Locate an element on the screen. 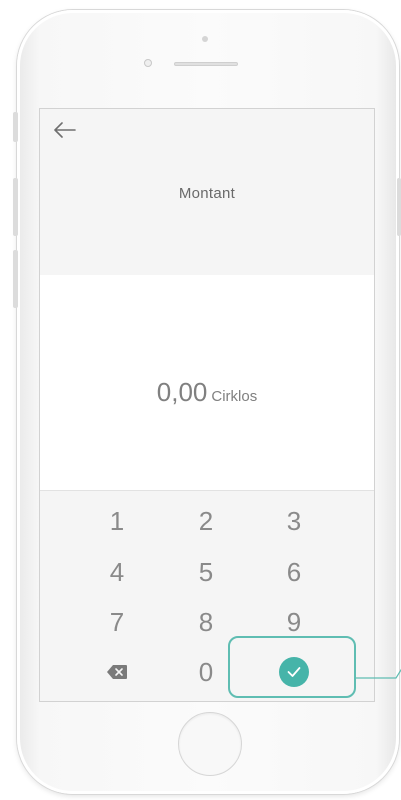 This screenshot has width=401, height=800. key-6: 6 is located at coordinates (294, 572).